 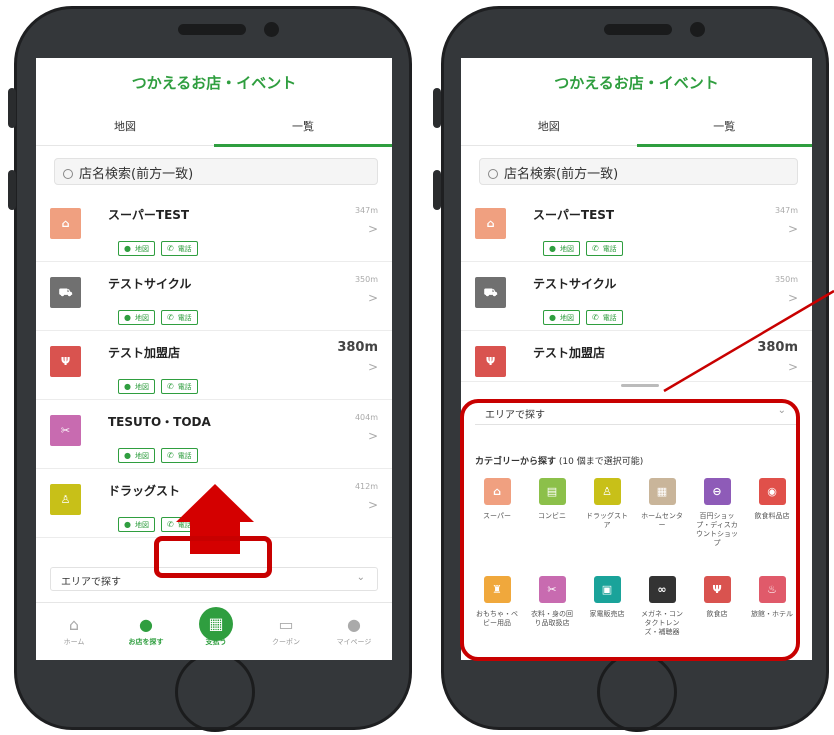 What do you see at coordinates (74, 631) in the screenshot?
I see `nav-home: ⌂ ホーム` at bounding box center [74, 631].